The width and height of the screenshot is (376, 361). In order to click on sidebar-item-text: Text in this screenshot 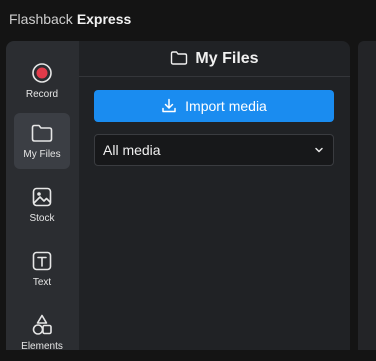, I will do `click(42, 269)`.